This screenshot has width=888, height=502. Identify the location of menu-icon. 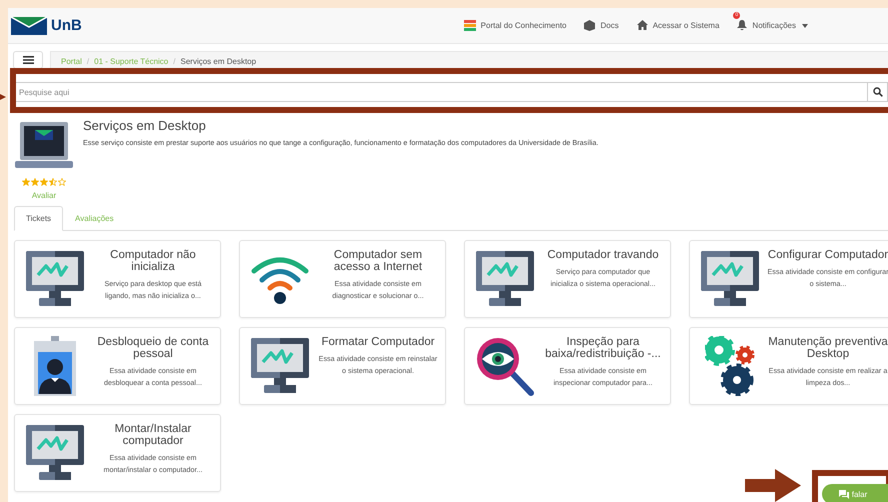
(28, 60).